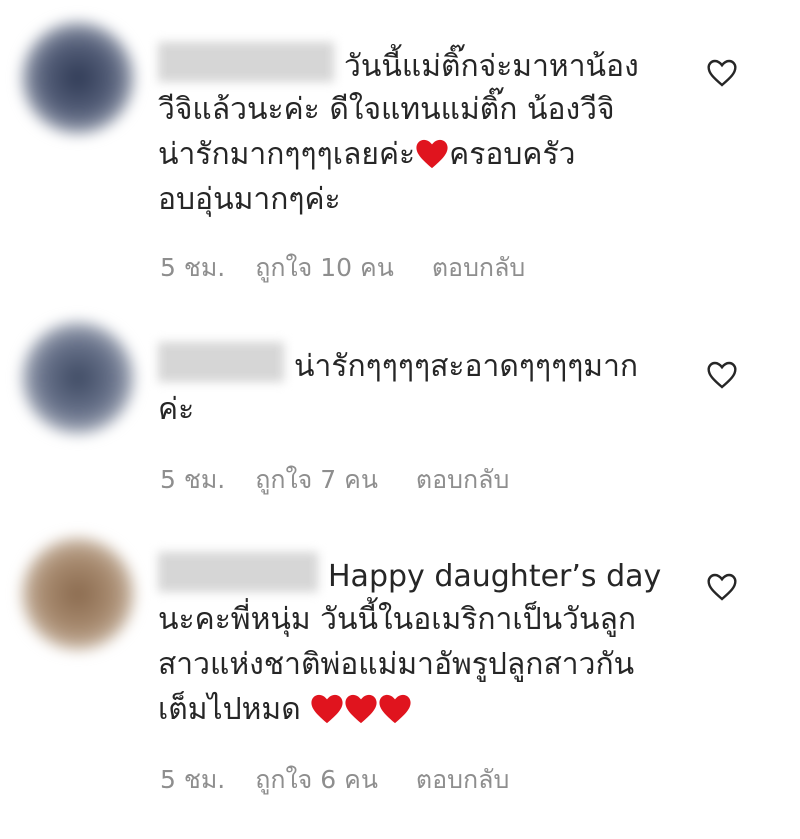  Describe the element at coordinates (249, 199) in the screenshot. I see `comment-line: อบอุ่นมากๆค่ะ` at that location.